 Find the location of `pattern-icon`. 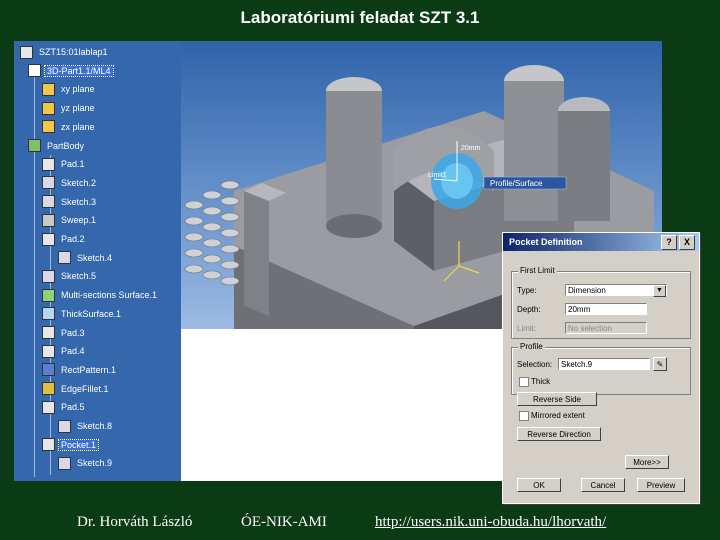

pattern-icon is located at coordinates (48, 370).